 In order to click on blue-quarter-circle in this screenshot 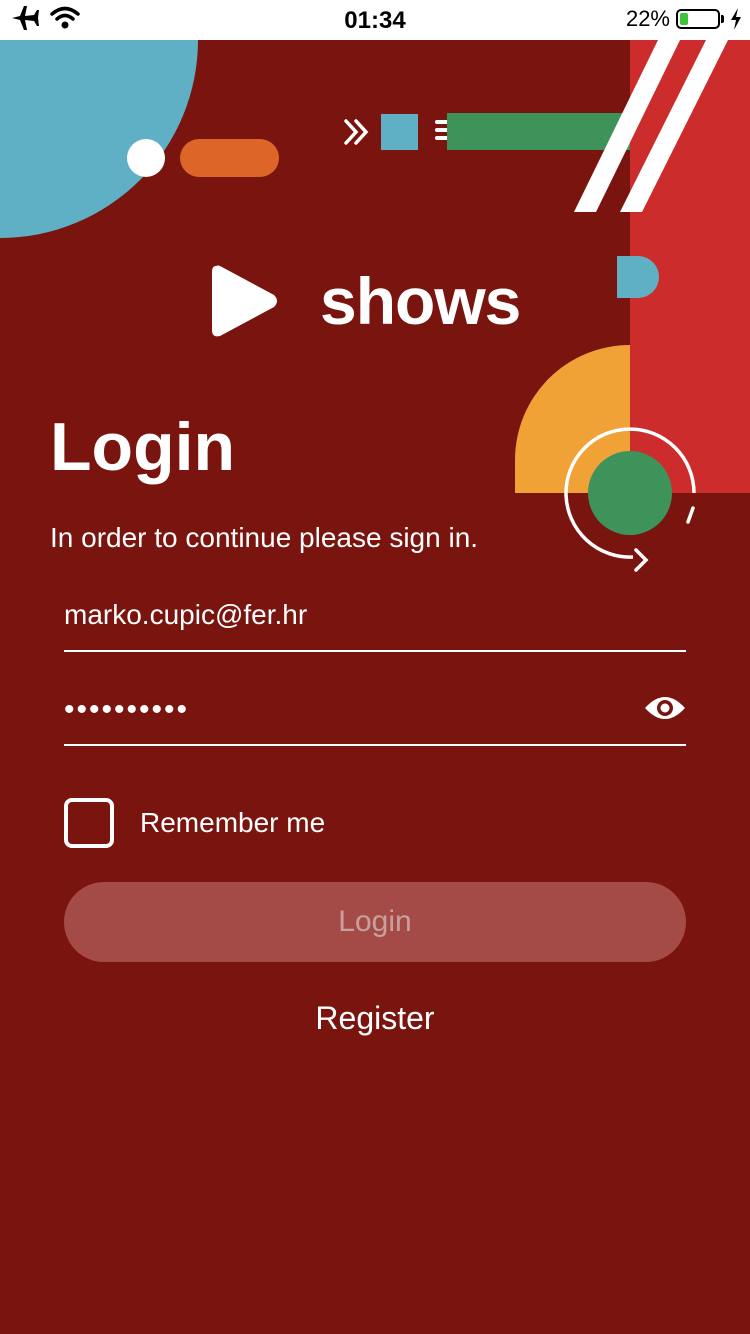, I will do `click(99, 139)`.